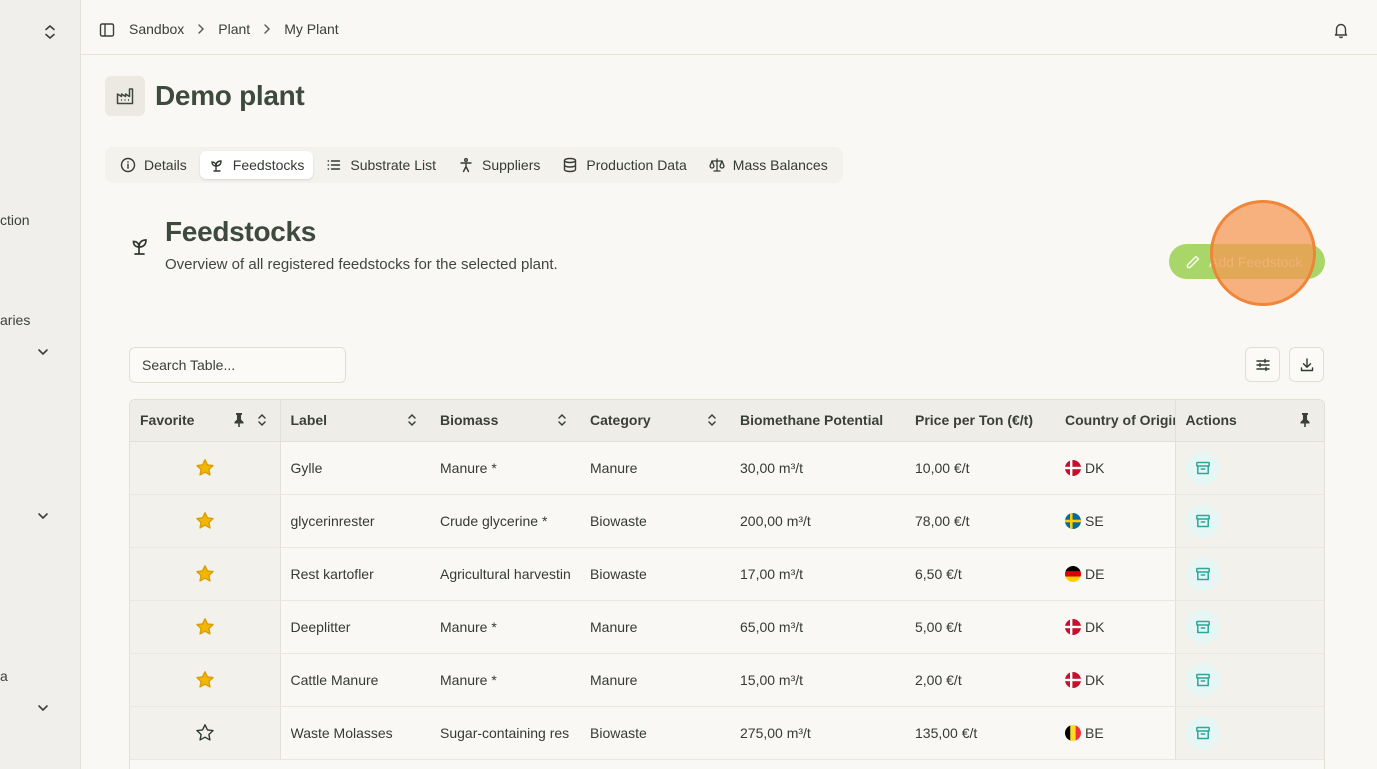  I want to click on chevron-right-icon, so click(201, 29).